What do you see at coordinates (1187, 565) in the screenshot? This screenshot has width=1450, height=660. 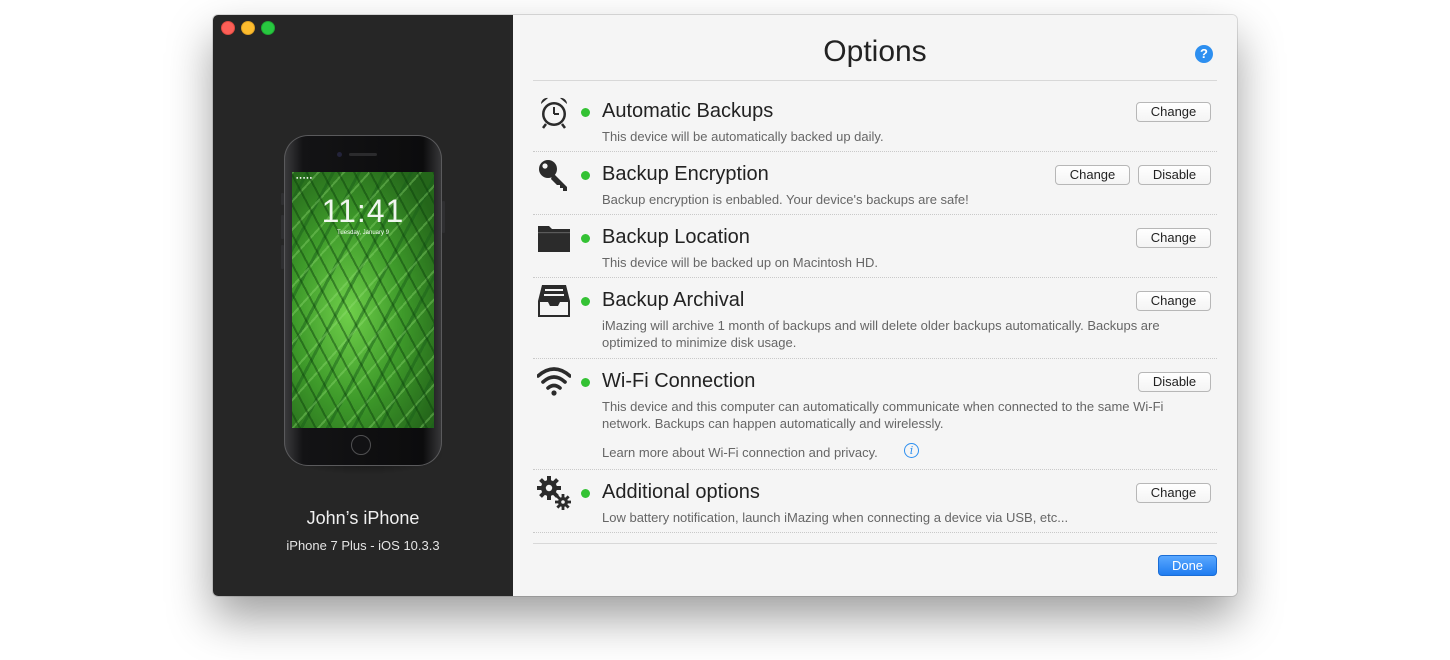 I see `done-button: Done` at bounding box center [1187, 565].